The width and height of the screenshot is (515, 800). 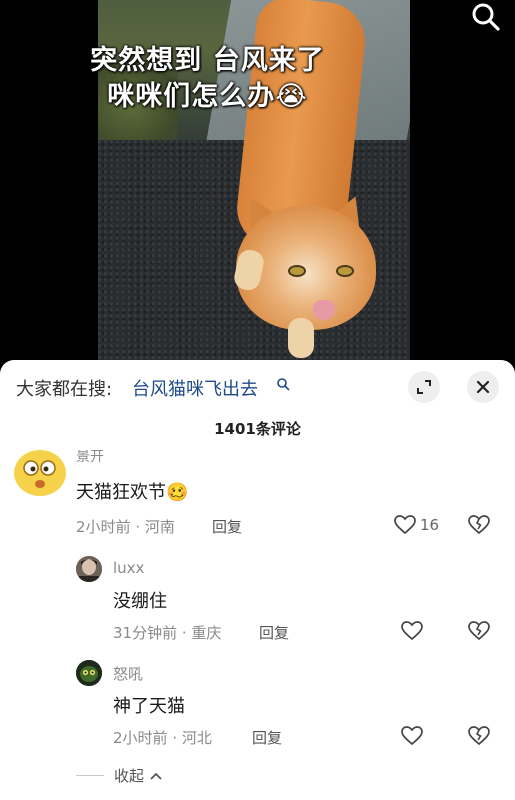 What do you see at coordinates (128, 673) in the screenshot?
I see `reply-username: 怒吼` at bounding box center [128, 673].